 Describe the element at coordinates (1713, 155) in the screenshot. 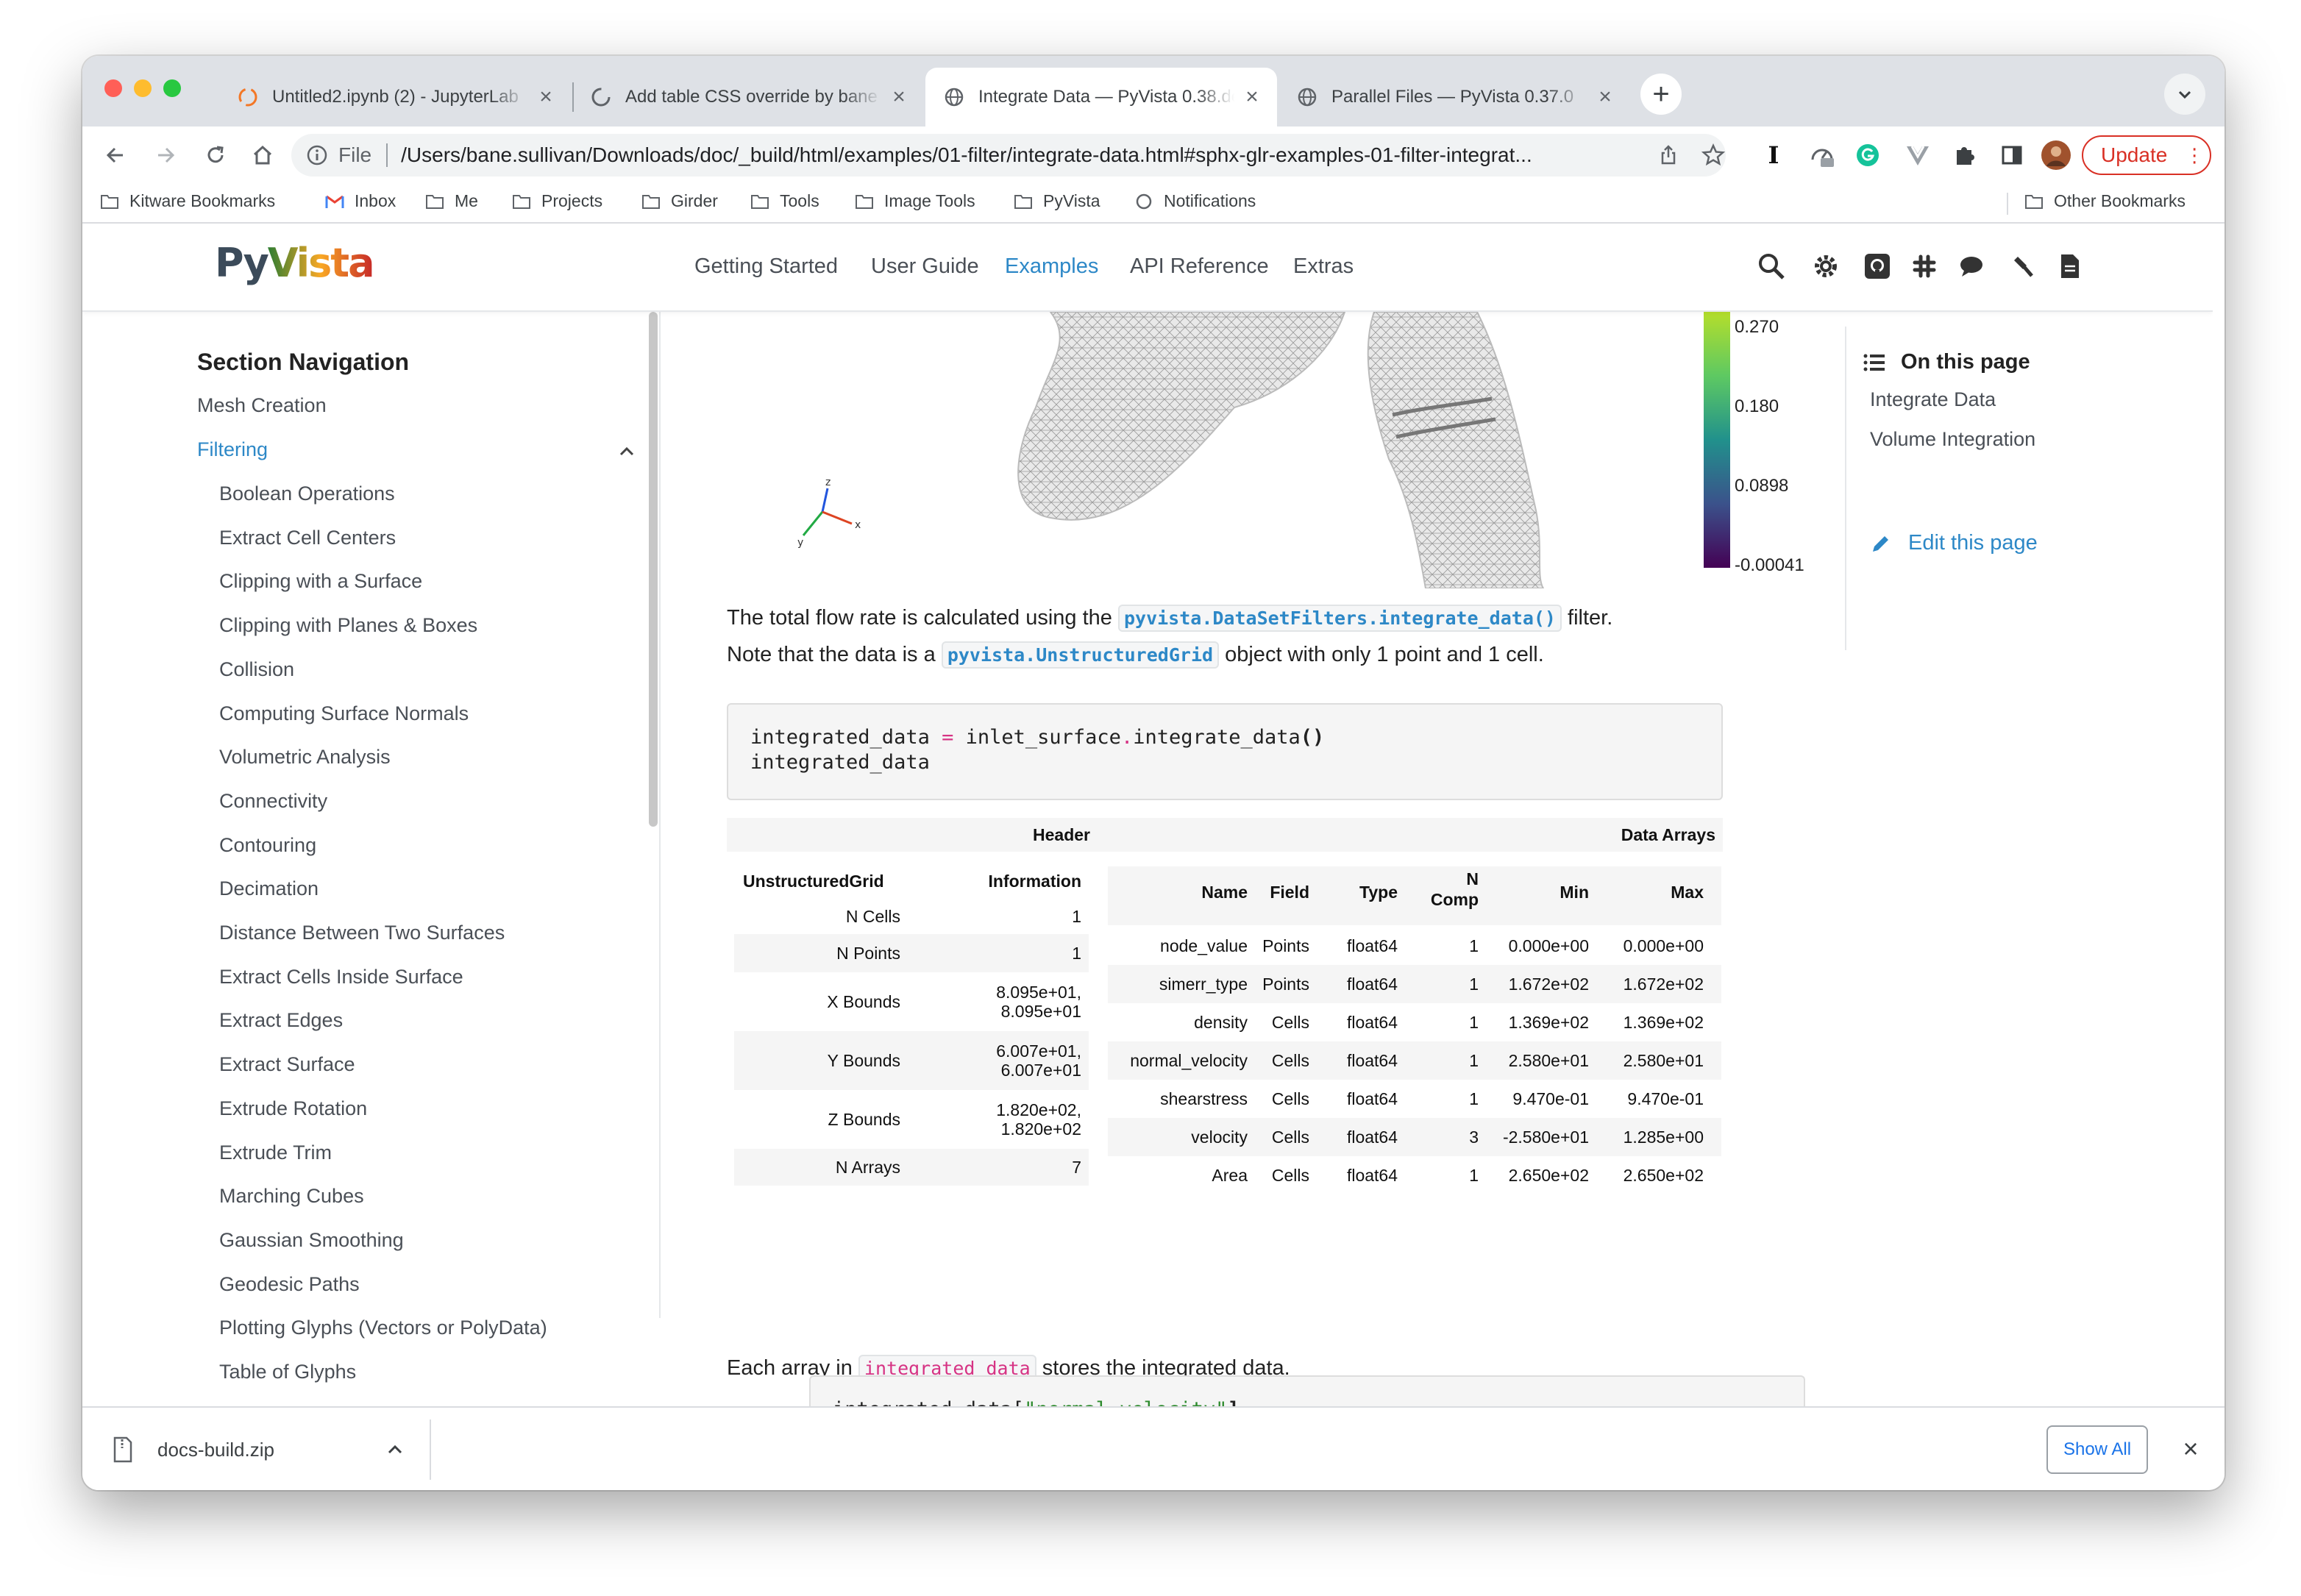

I see `star-icon` at that location.